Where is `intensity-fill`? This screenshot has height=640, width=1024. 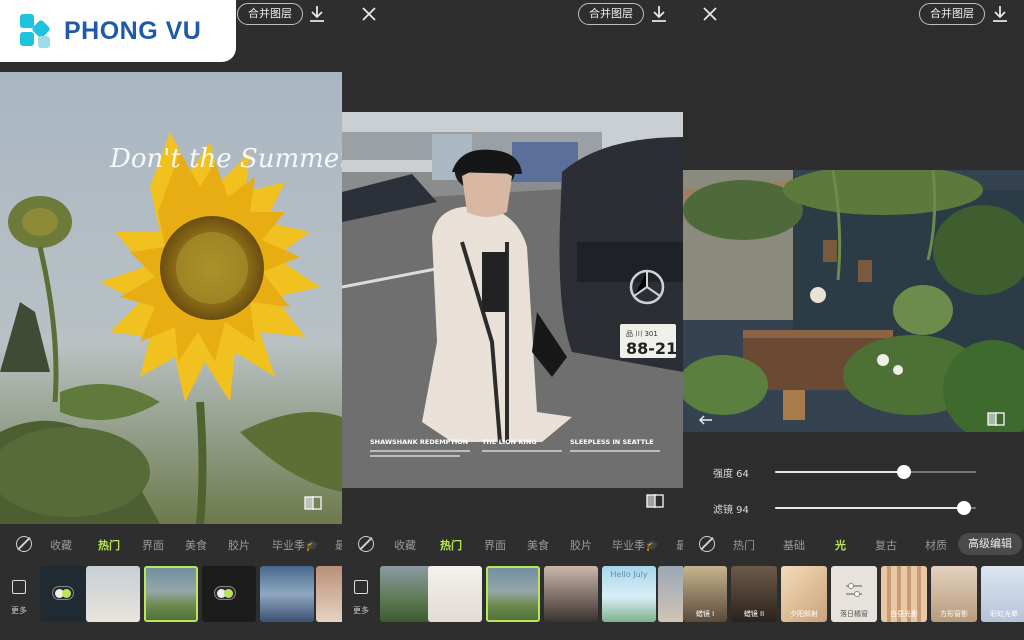 intensity-fill is located at coordinates (839, 472).